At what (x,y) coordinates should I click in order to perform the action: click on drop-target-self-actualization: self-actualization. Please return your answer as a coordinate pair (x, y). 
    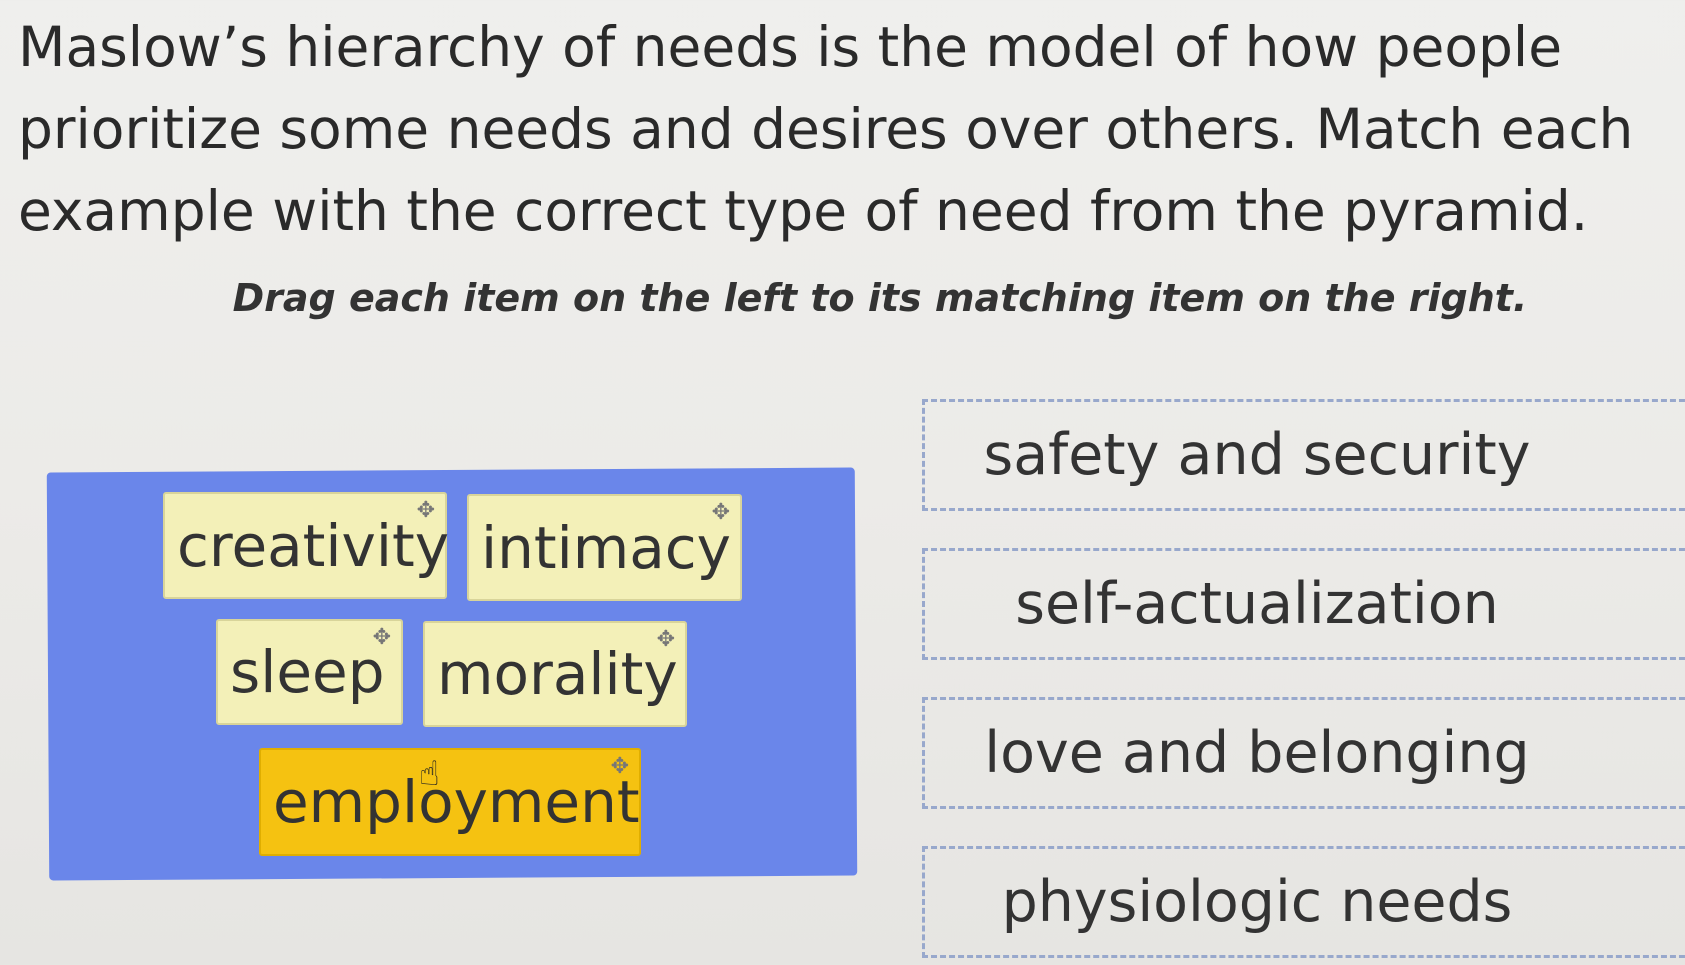
    Looking at the image, I should click on (1303, 604).